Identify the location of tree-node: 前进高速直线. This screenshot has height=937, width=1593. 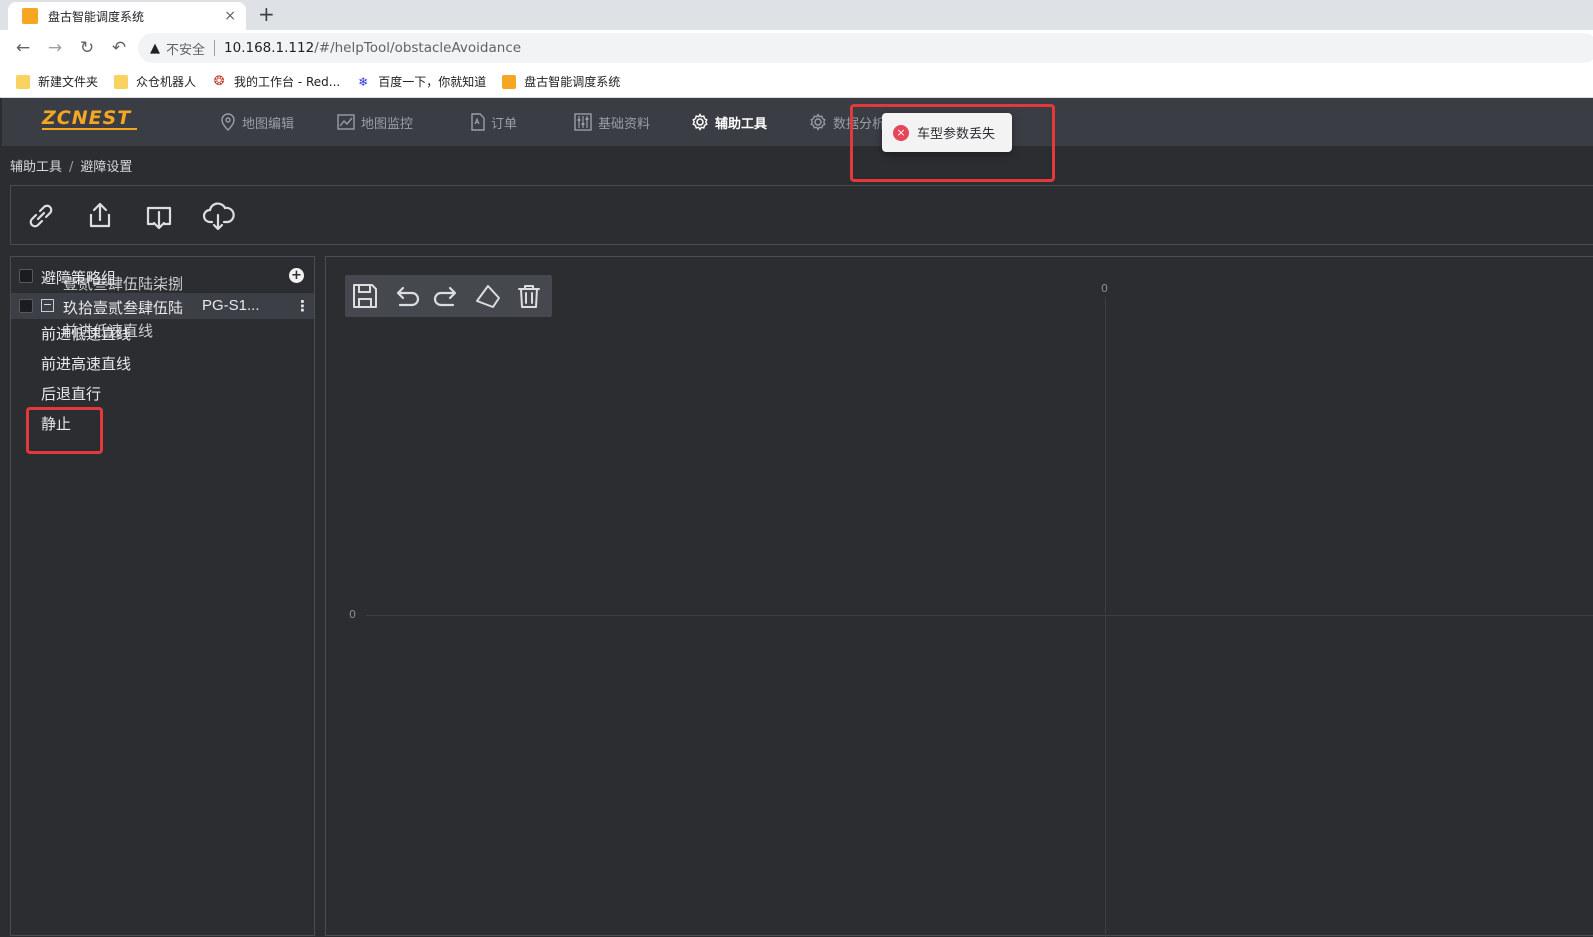
(86, 363).